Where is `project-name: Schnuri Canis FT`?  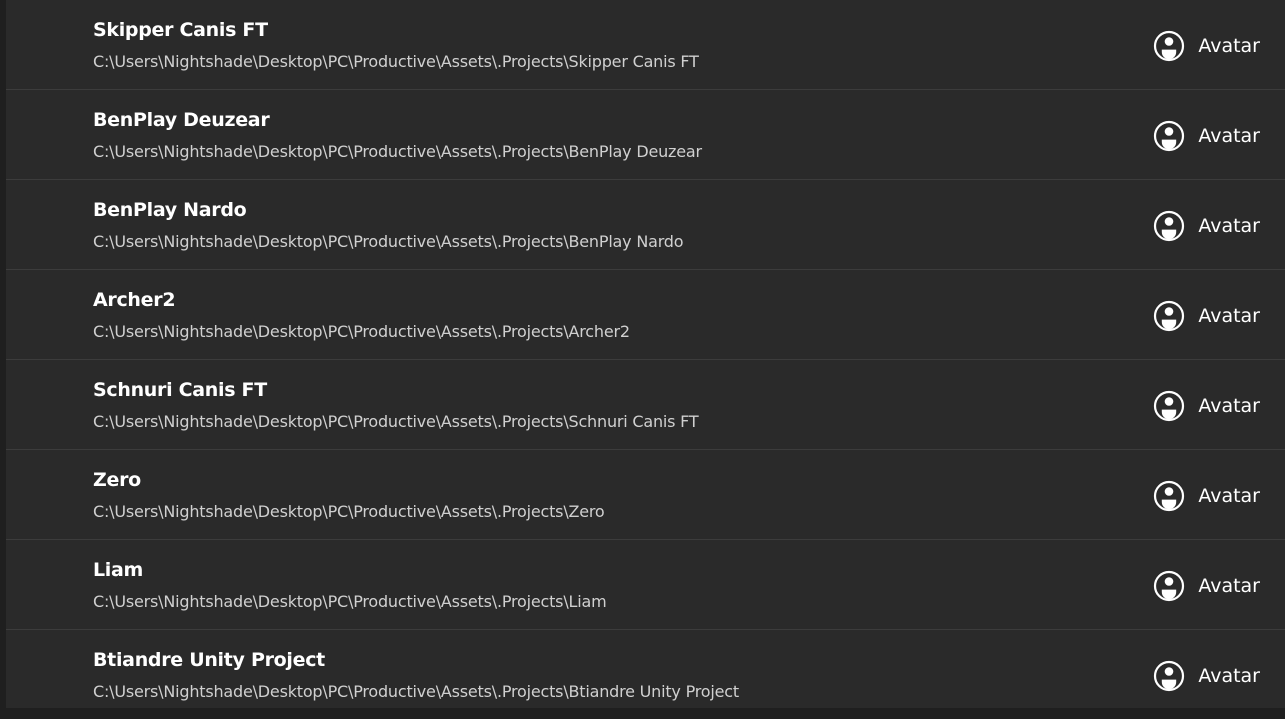
project-name: Schnuri Canis FT is located at coordinates (180, 390).